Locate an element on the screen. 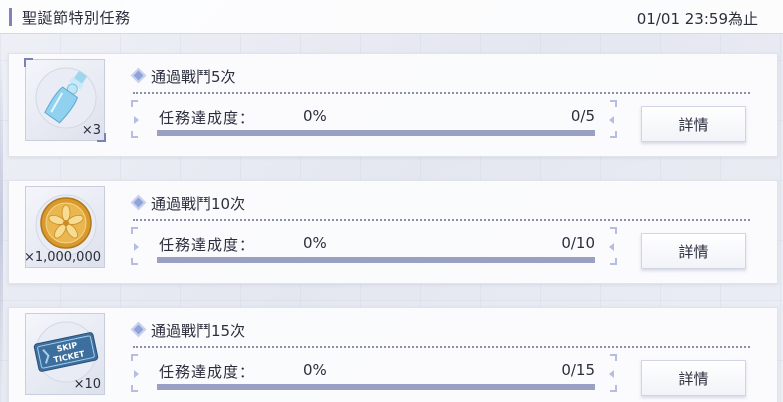 The image size is (783, 402). progress-frame: 任務達成度： 0% 0/10 is located at coordinates (374, 246).